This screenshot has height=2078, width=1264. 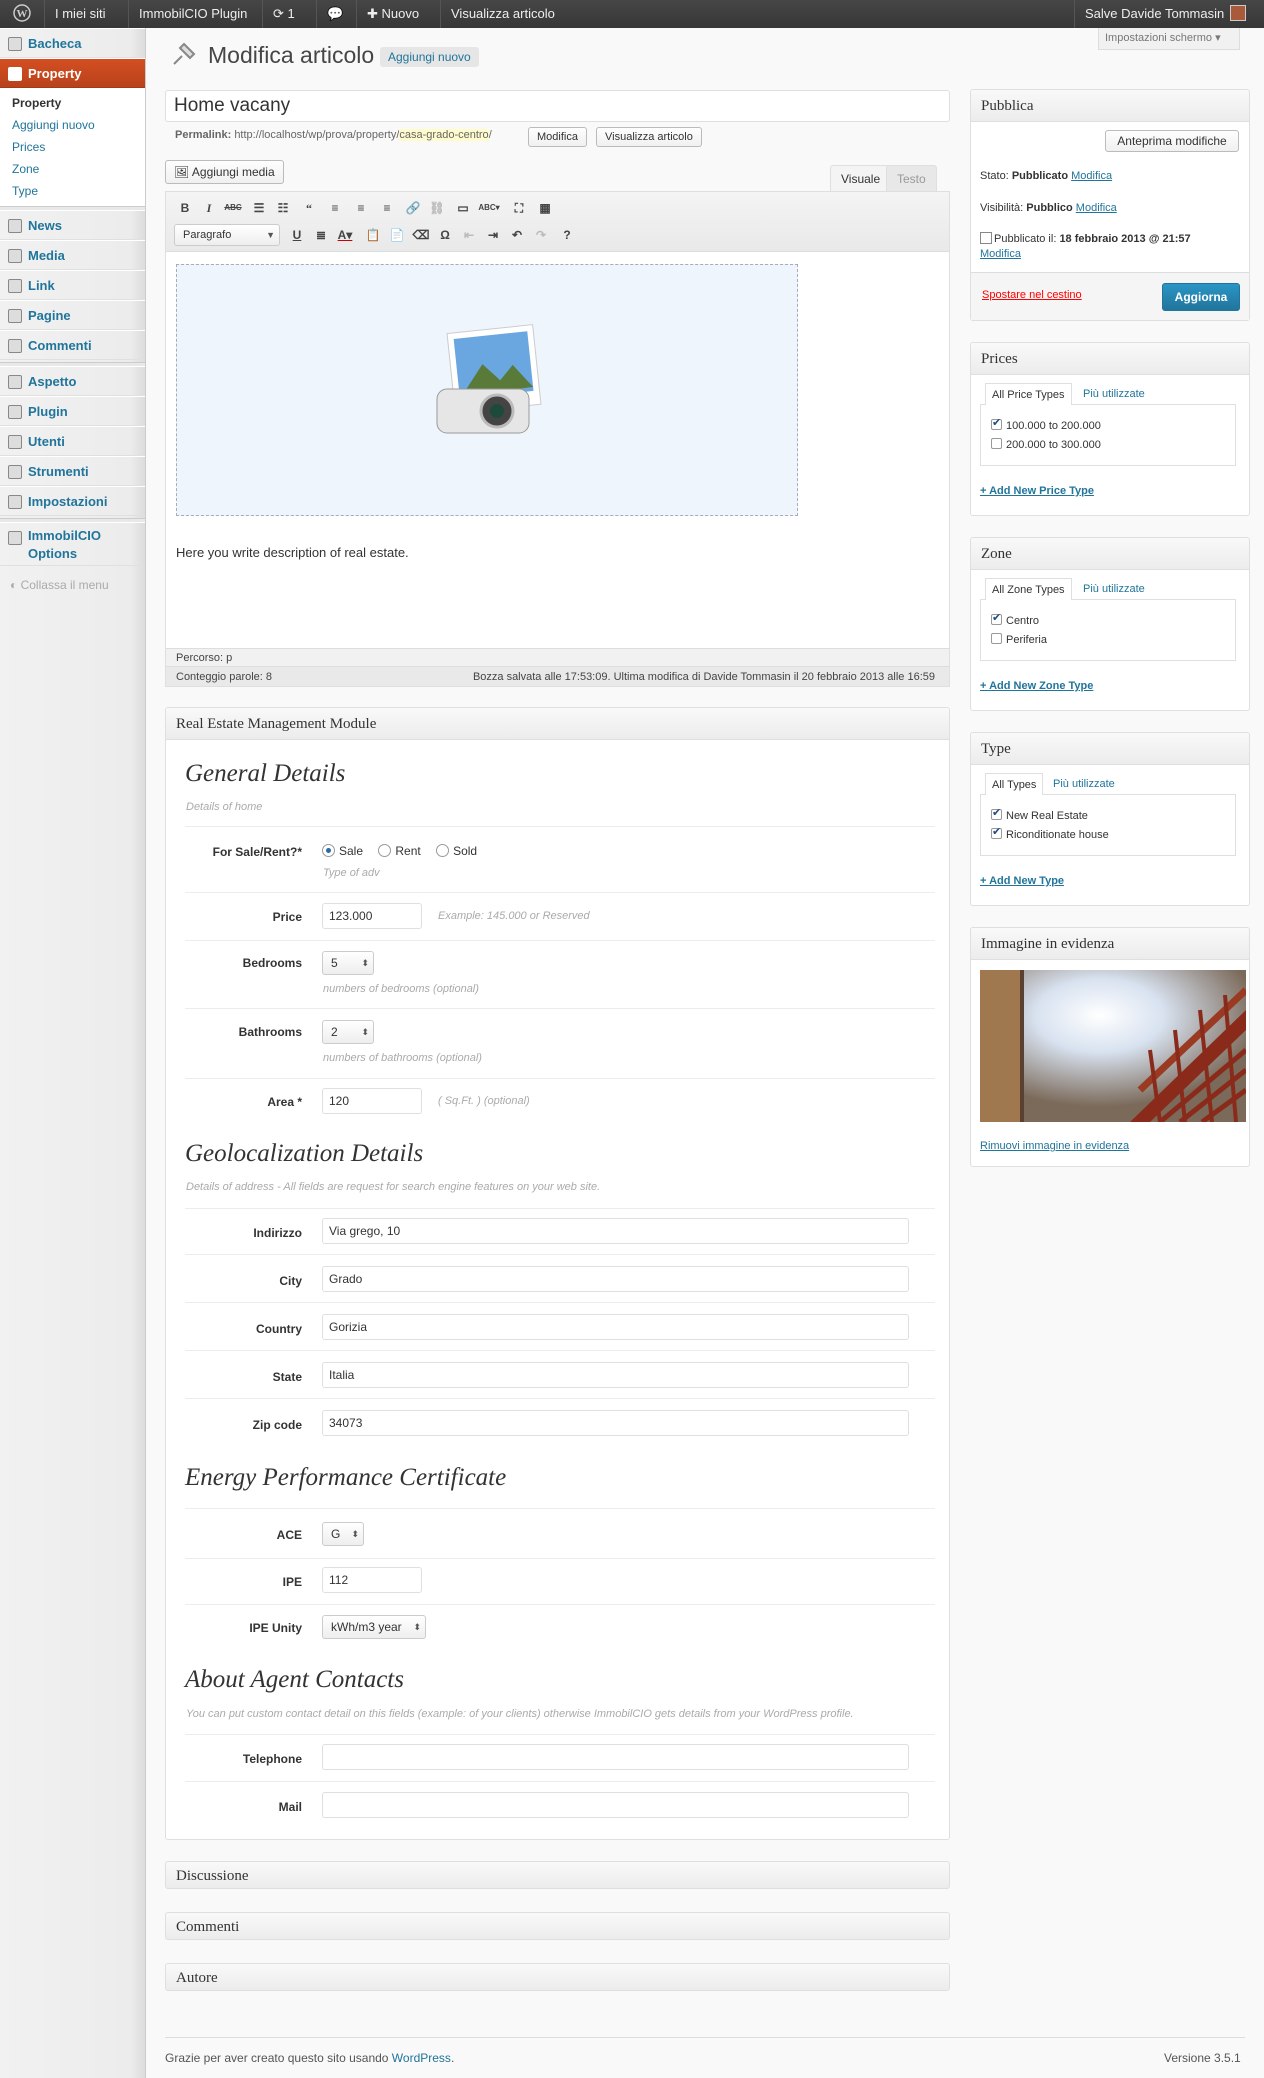 What do you see at coordinates (1054, 1146) in the screenshot?
I see `remove-featured-image-link: Rimuovi immagine in evidenza` at bounding box center [1054, 1146].